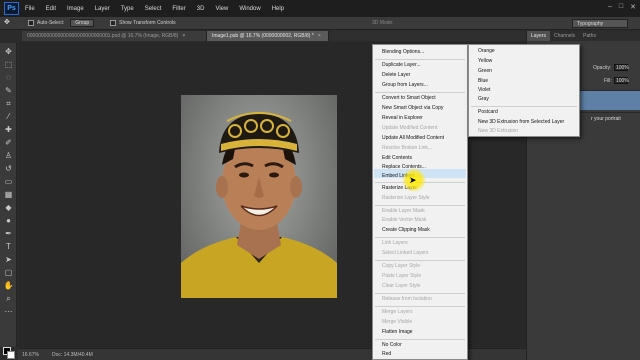  Describe the element at coordinates (8, 272) in the screenshot. I see `shape-tool-icon: ▢` at that location.